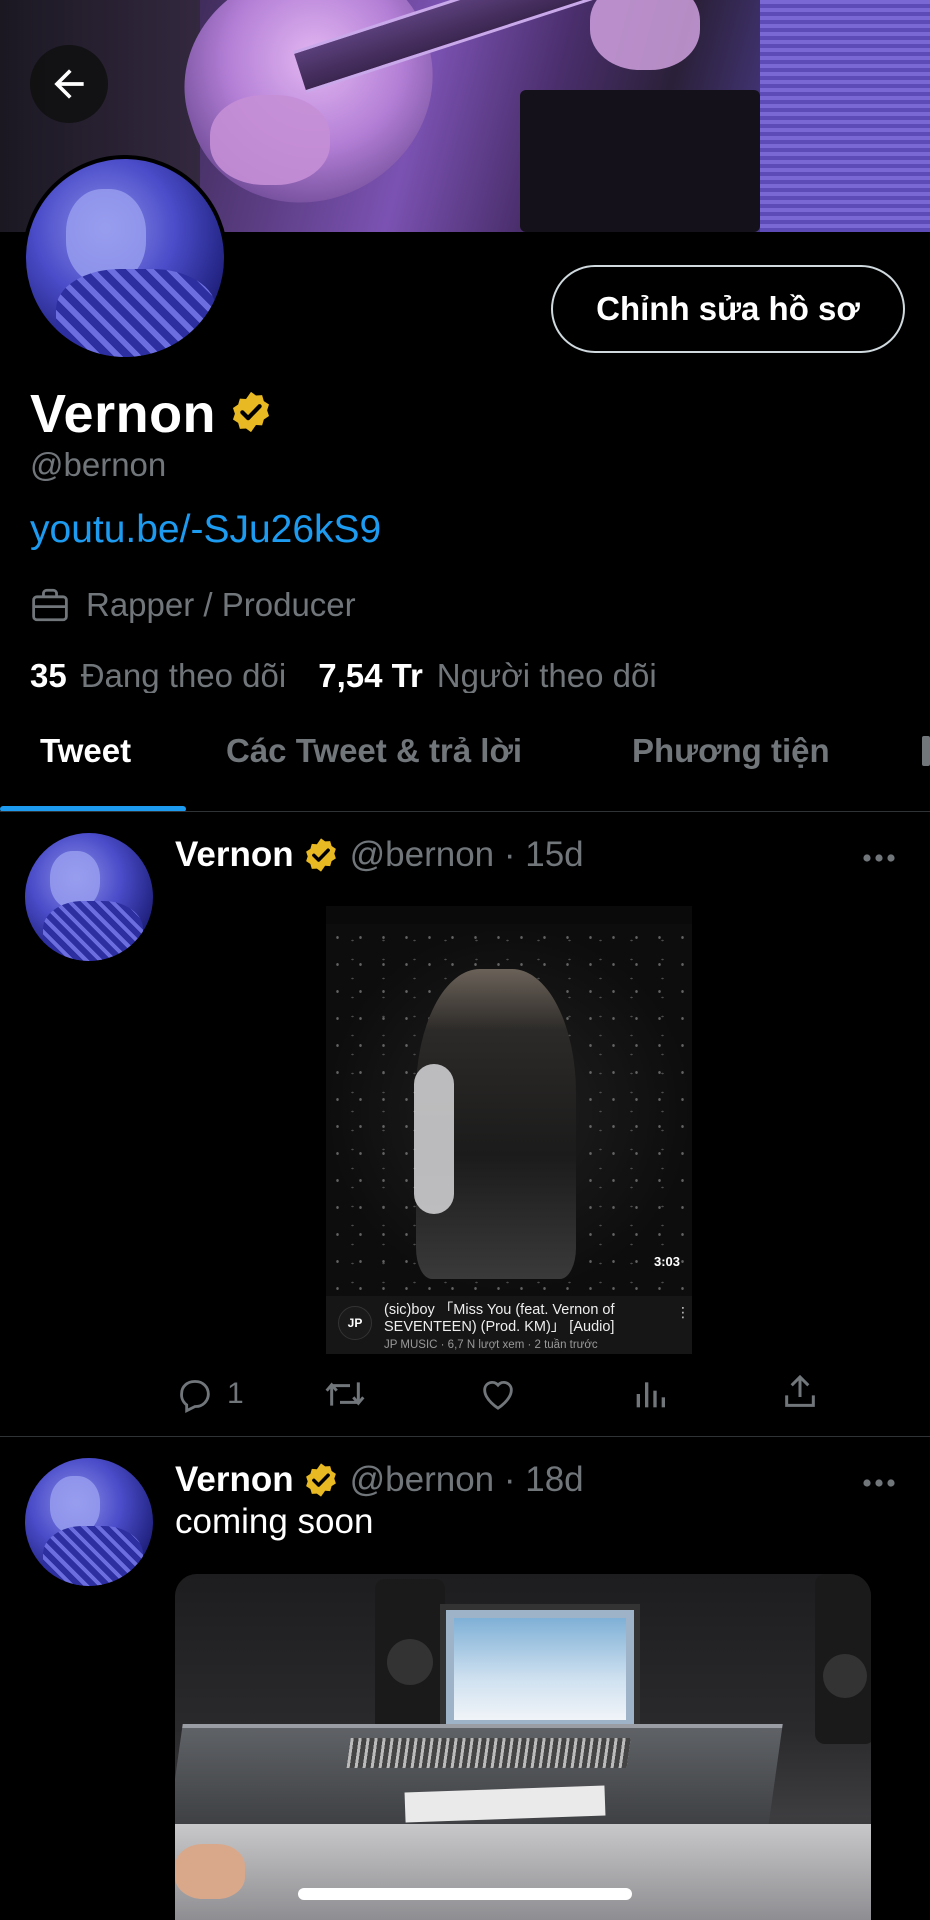  I want to click on share-icon, so click(800, 1390).